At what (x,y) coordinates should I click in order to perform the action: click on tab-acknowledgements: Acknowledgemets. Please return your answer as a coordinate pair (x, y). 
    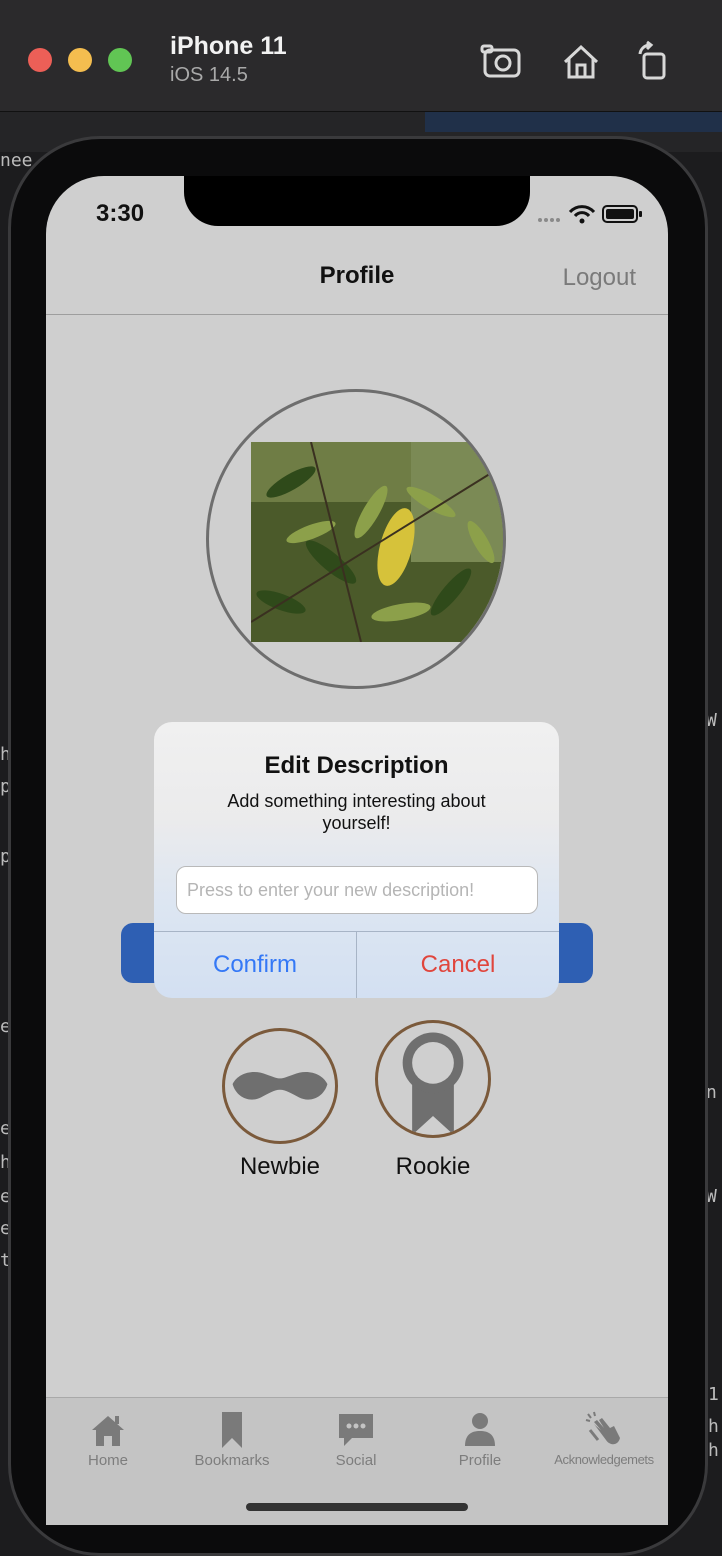
    Looking at the image, I should click on (604, 1438).